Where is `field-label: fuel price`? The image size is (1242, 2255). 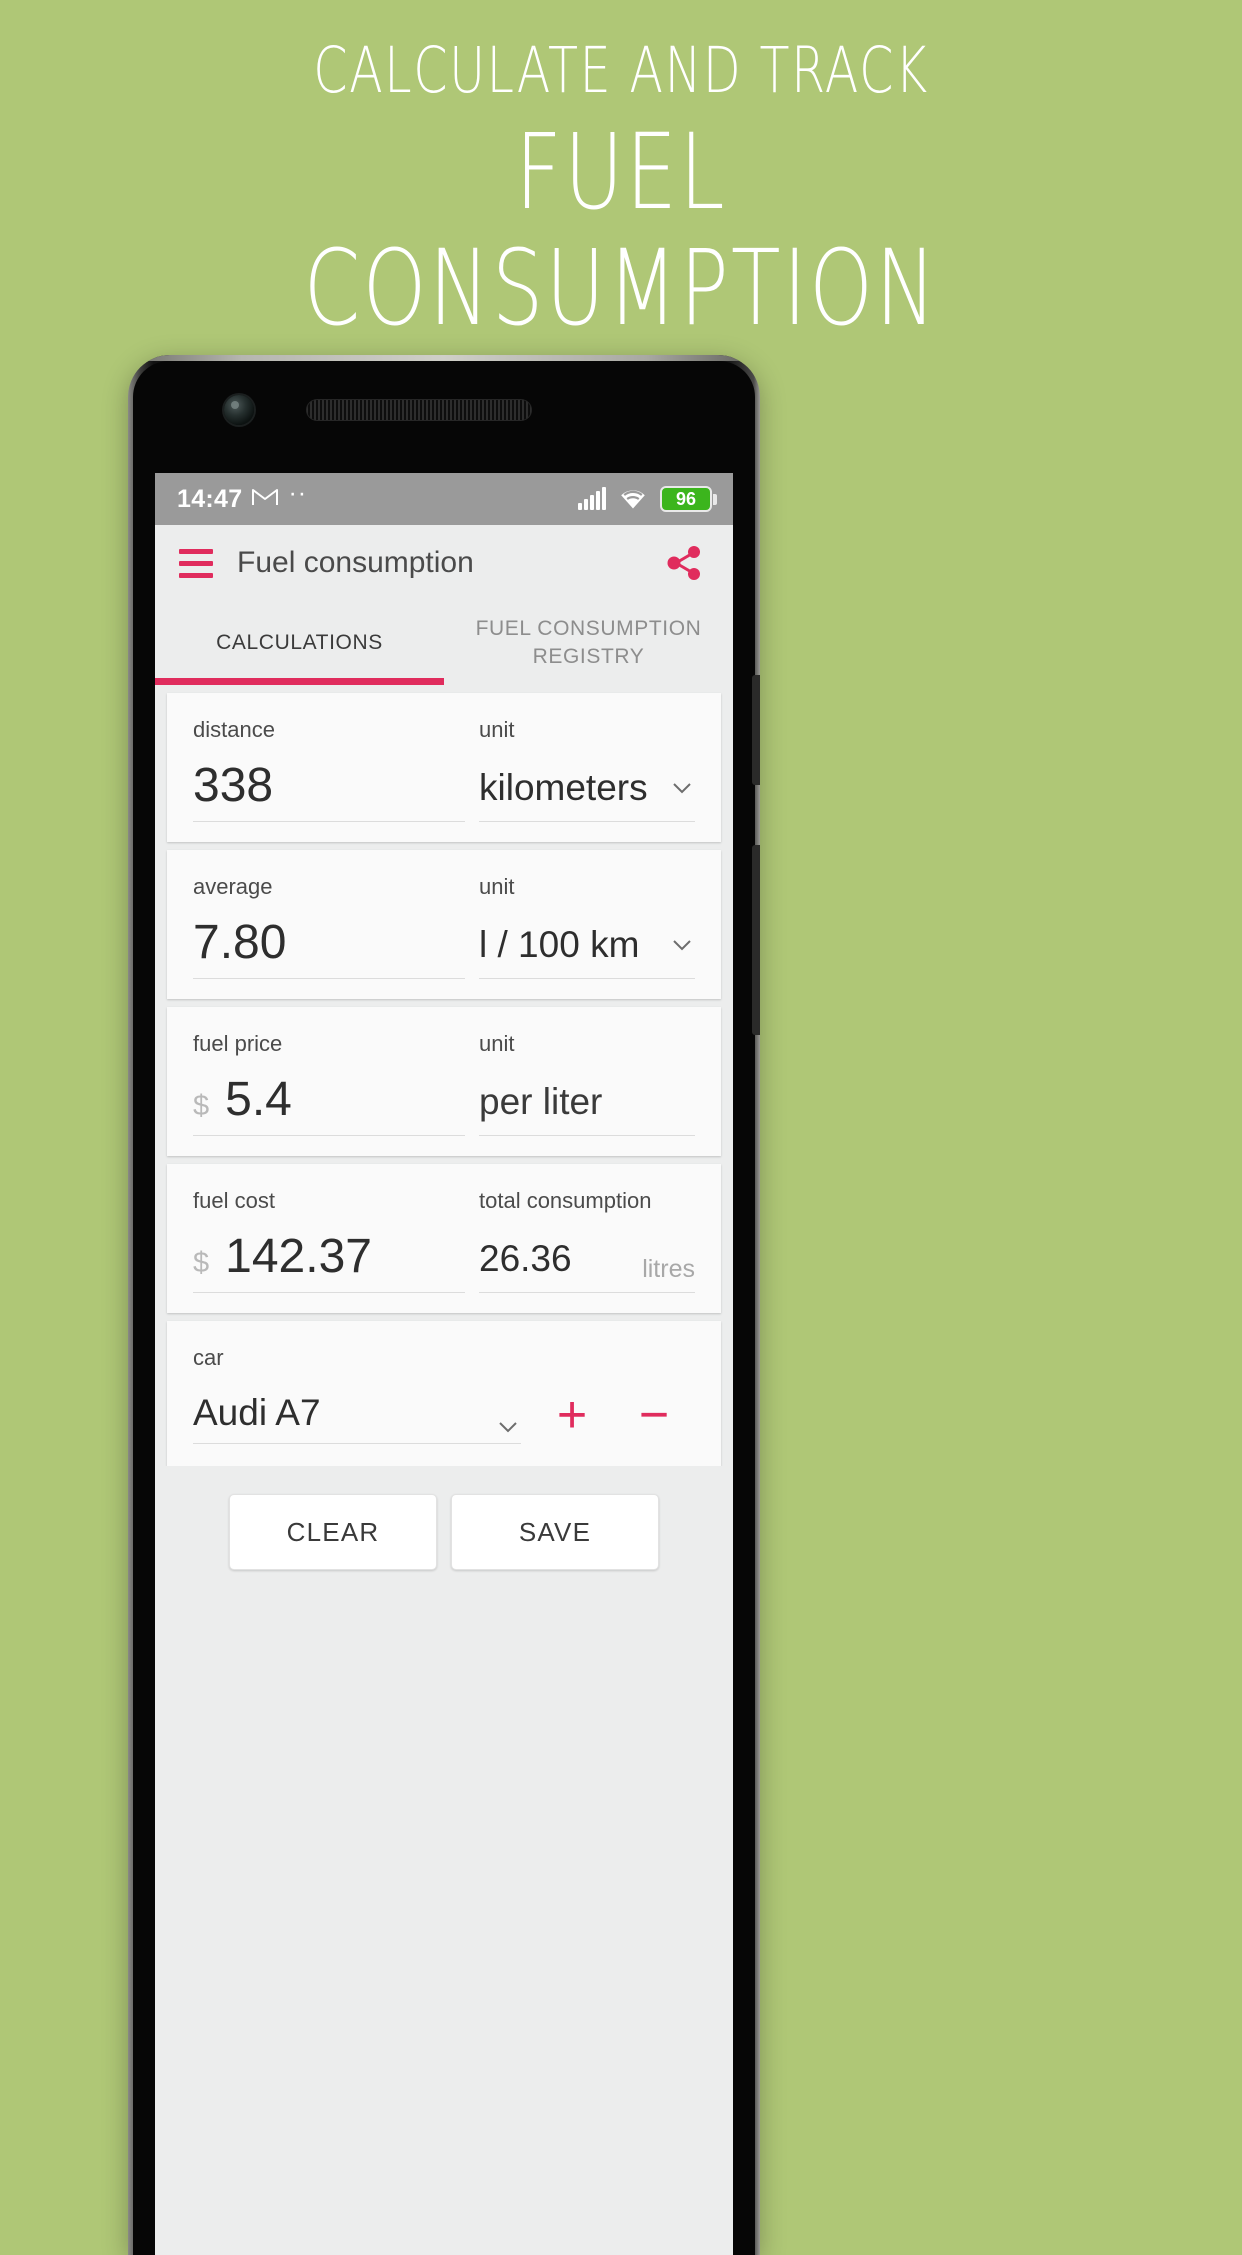
field-label: fuel price is located at coordinates (238, 1043).